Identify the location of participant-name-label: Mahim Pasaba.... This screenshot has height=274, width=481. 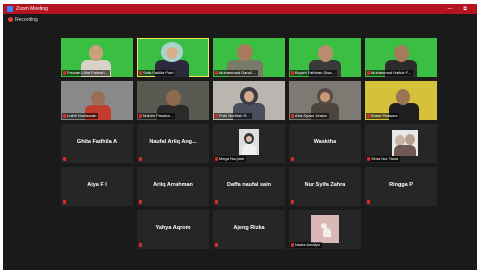
(157, 116).